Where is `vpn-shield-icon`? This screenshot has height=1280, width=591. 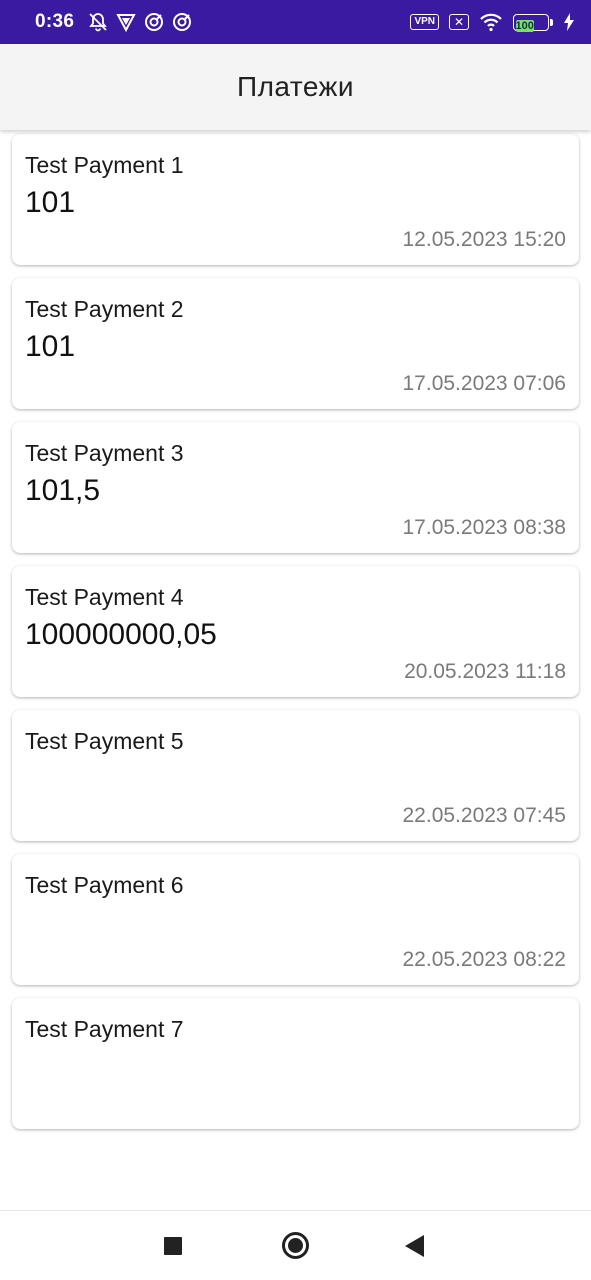 vpn-shield-icon is located at coordinates (126, 22).